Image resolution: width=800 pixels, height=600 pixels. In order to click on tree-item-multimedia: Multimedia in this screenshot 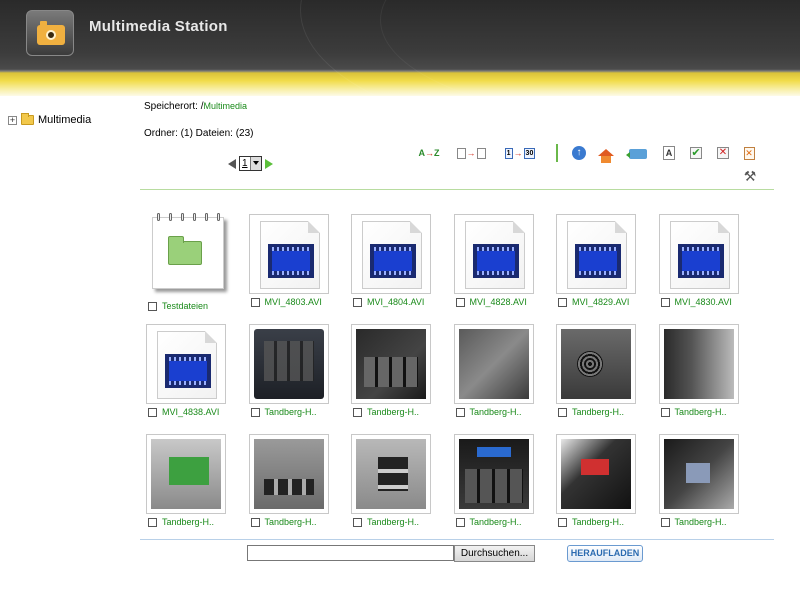, I will do `click(64, 120)`.